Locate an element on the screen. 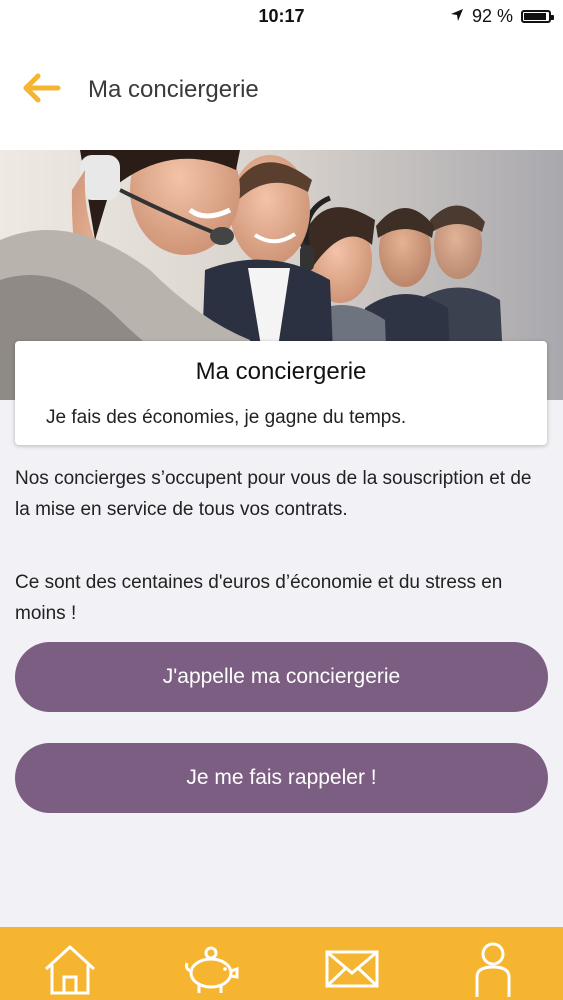 Image resolution: width=563 pixels, height=1000 pixels. status-right: 92 % is located at coordinates (502, 16).